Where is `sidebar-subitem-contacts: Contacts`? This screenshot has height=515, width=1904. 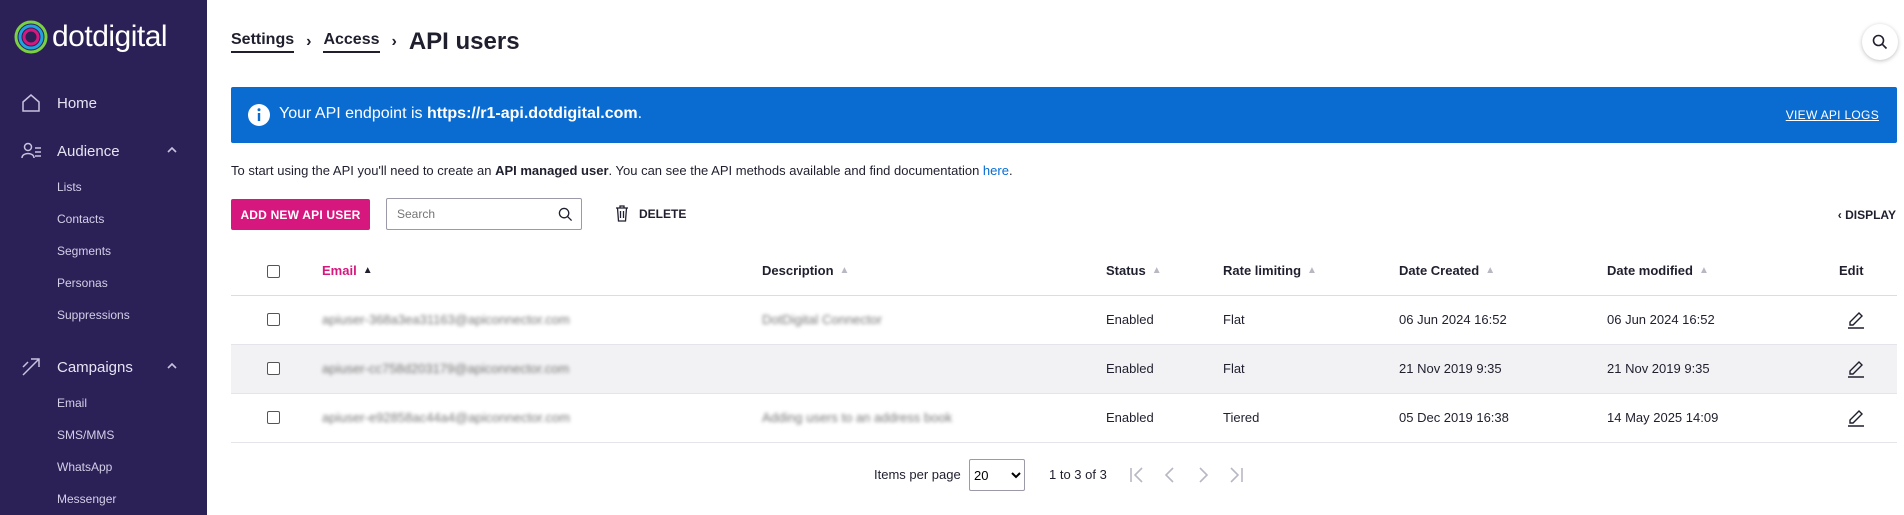 sidebar-subitem-contacts: Contacts is located at coordinates (80, 219).